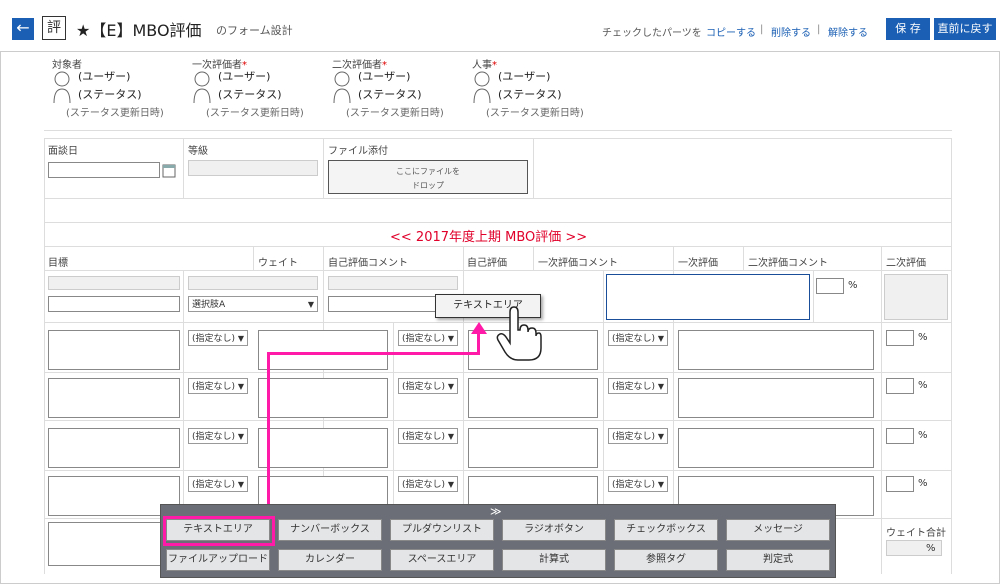  I want to click on palette-part-button: 計算式, so click(554, 560).